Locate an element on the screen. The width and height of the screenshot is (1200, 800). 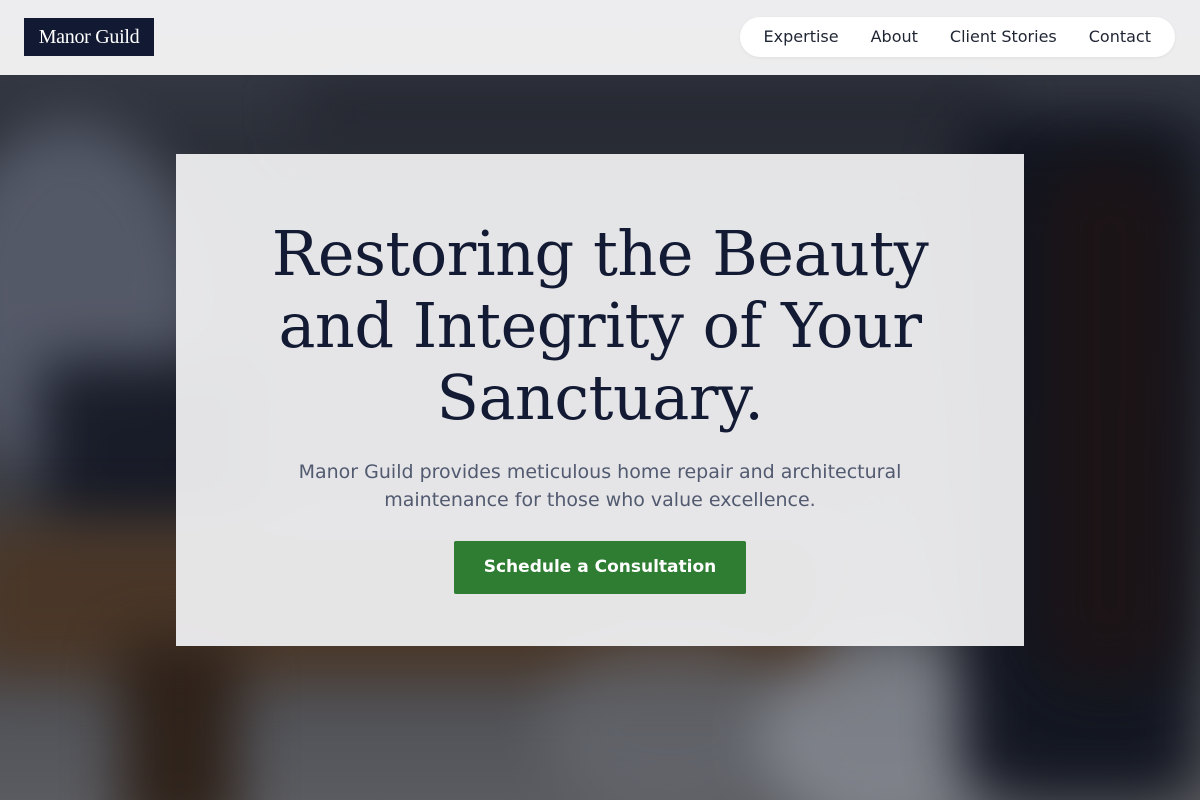
nav-link-expertise: Expertise is located at coordinates (801, 37).